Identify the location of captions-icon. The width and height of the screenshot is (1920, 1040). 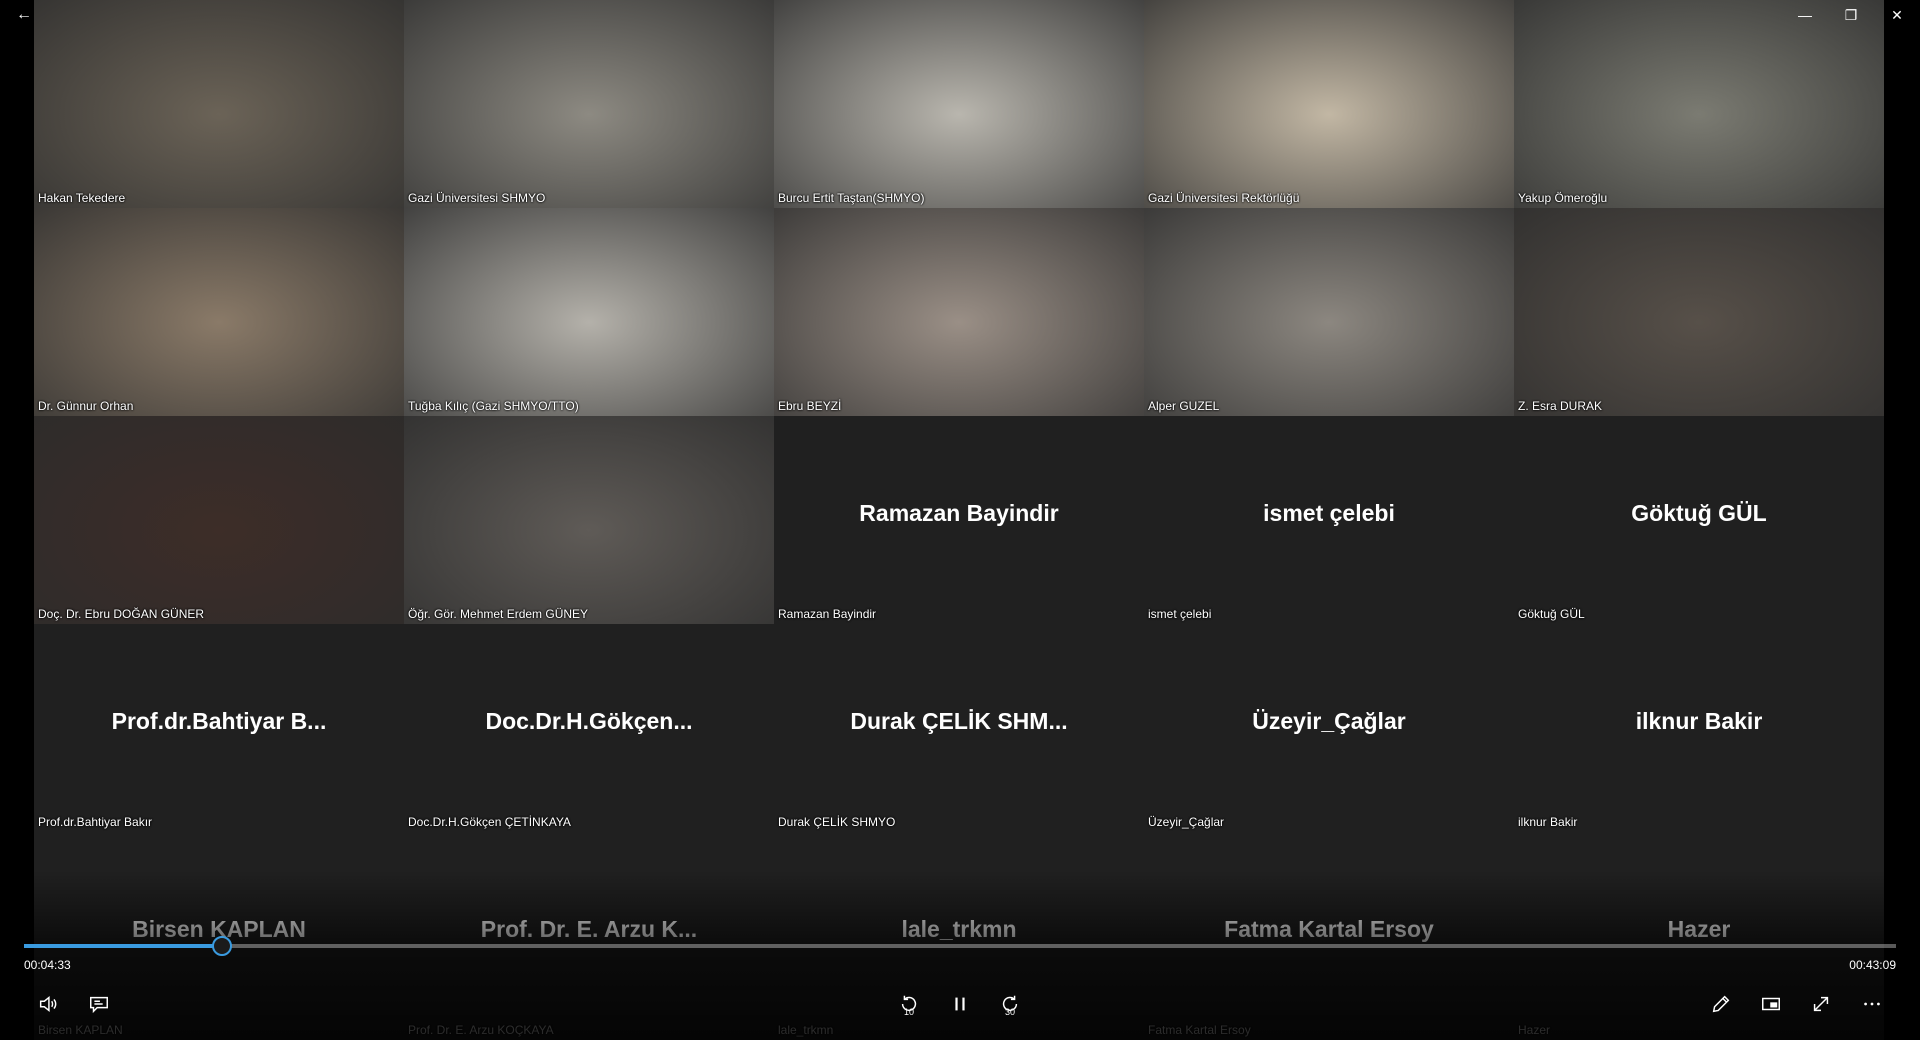
(99, 1005).